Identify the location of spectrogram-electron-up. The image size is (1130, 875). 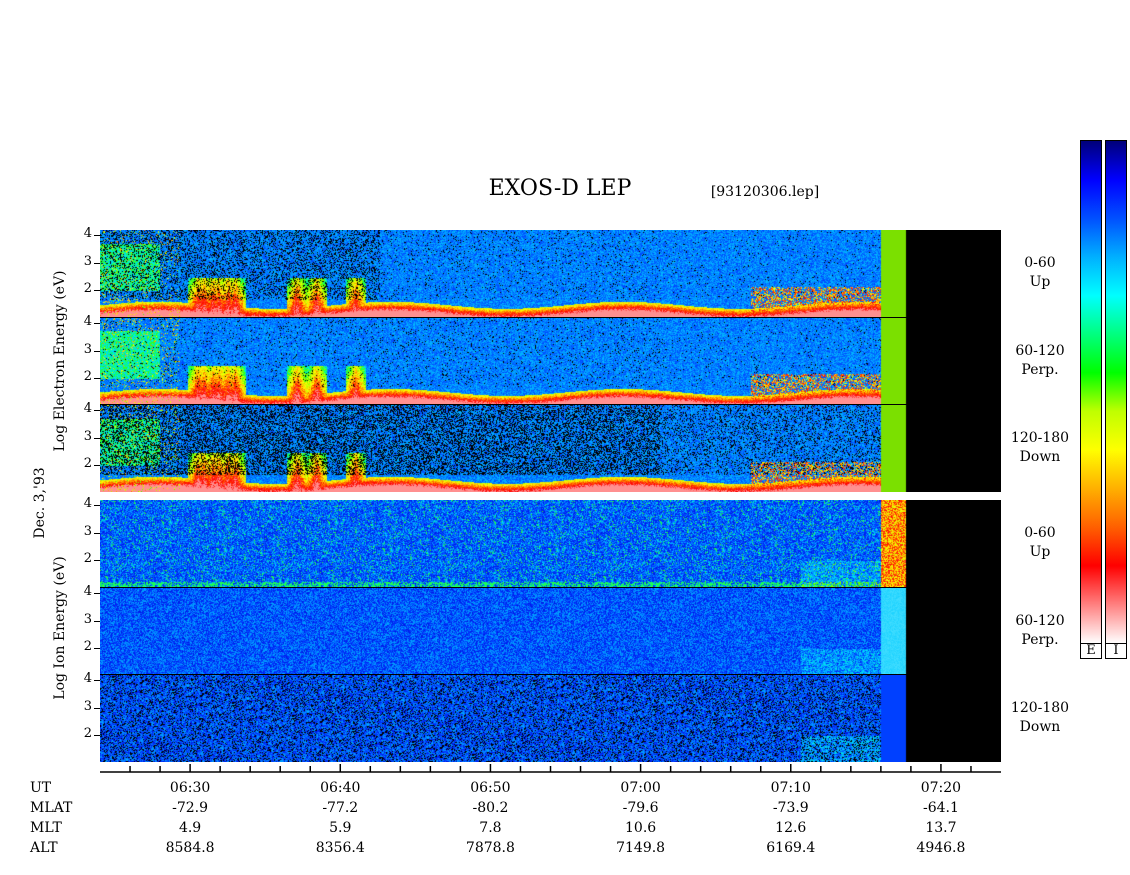
(550, 273).